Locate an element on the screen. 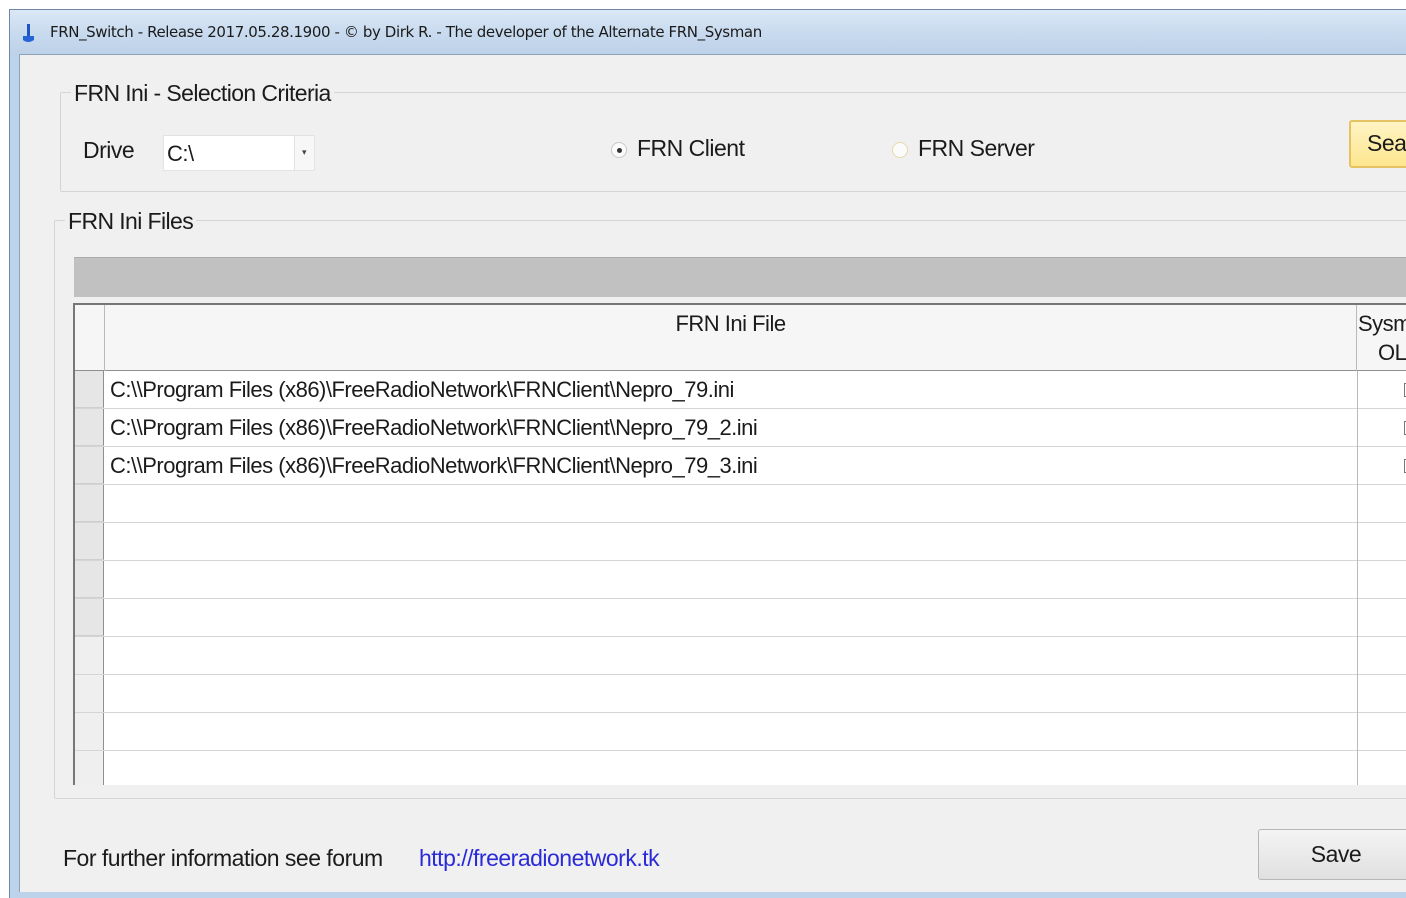  grid-group-header is located at coordinates (740, 277).